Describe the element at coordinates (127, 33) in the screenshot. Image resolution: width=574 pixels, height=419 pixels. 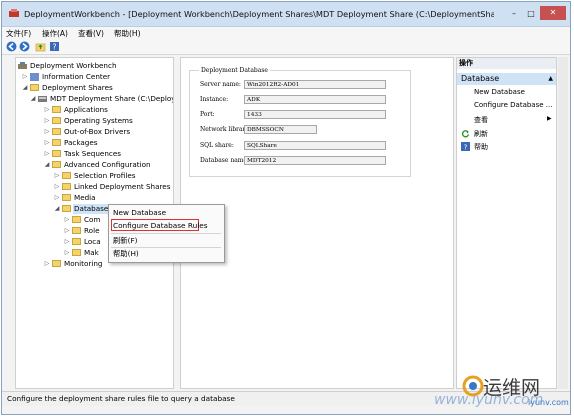
I see `menu-help: 帮助(H)` at that location.